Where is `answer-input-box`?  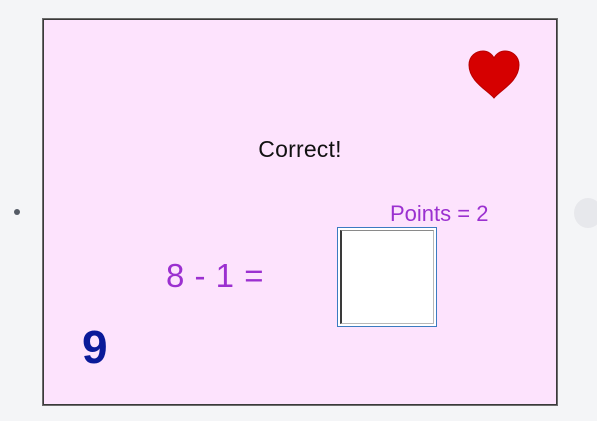 answer-input-box is located at coordinates (387, 277).